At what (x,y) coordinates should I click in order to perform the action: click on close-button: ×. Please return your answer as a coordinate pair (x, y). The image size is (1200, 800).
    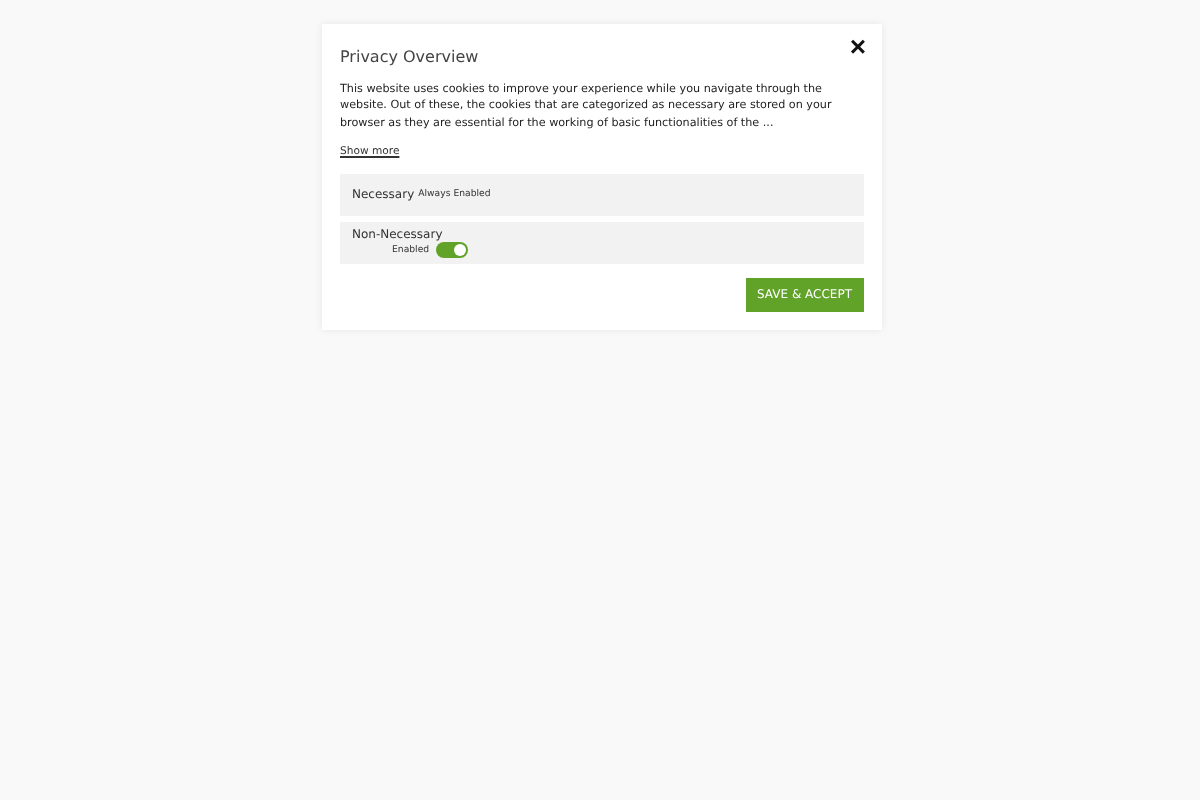
    Looking at the image, I should click on (857, 46).